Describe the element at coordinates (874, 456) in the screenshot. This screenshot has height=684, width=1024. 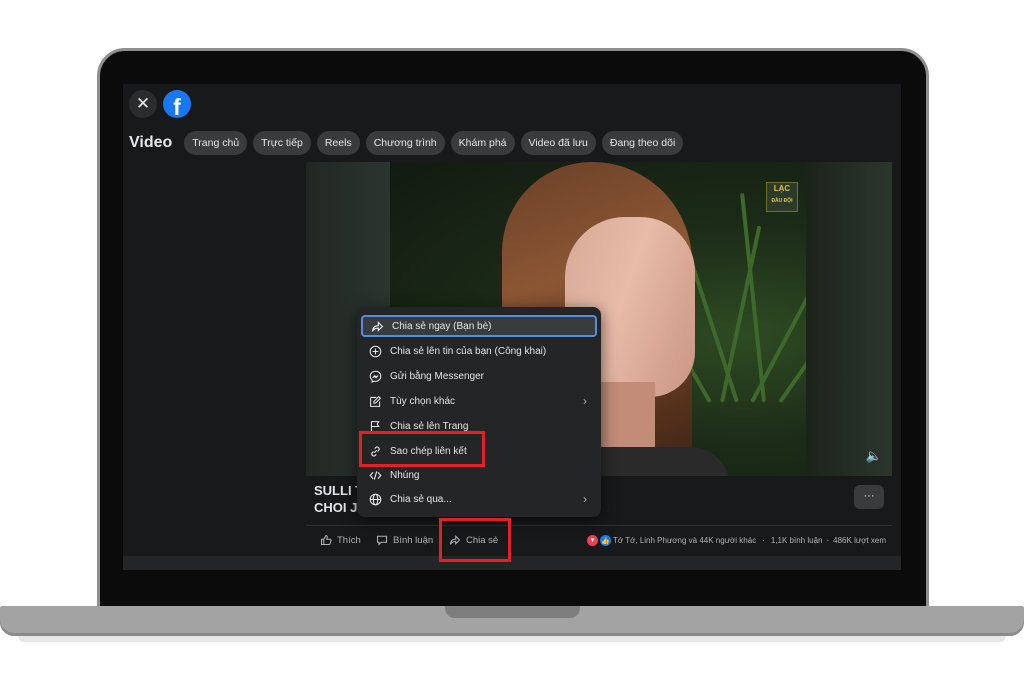
I see `volume-icon: 🔈` at that location.